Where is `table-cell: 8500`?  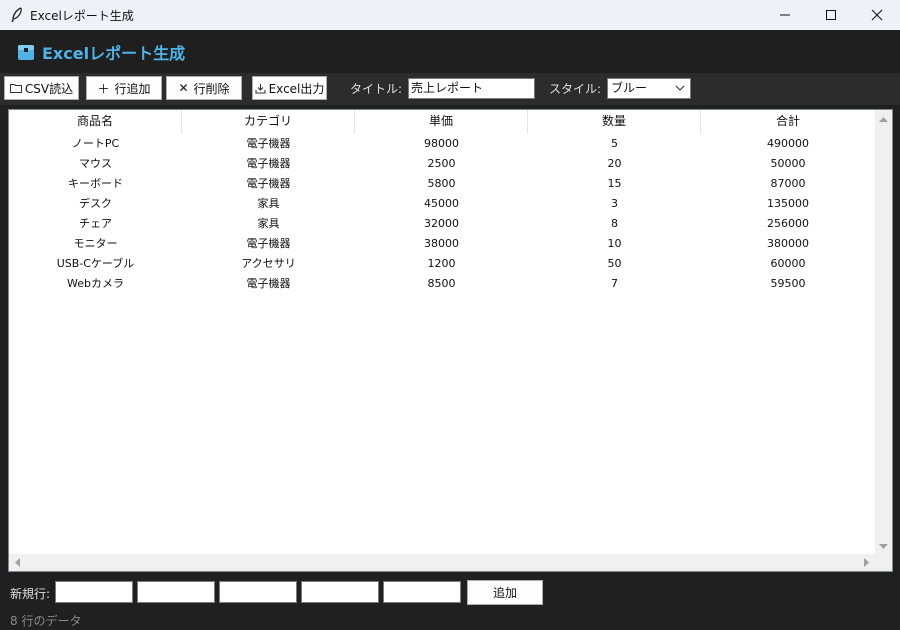 table-cell: 8500 is located at coordinates (441, 283).